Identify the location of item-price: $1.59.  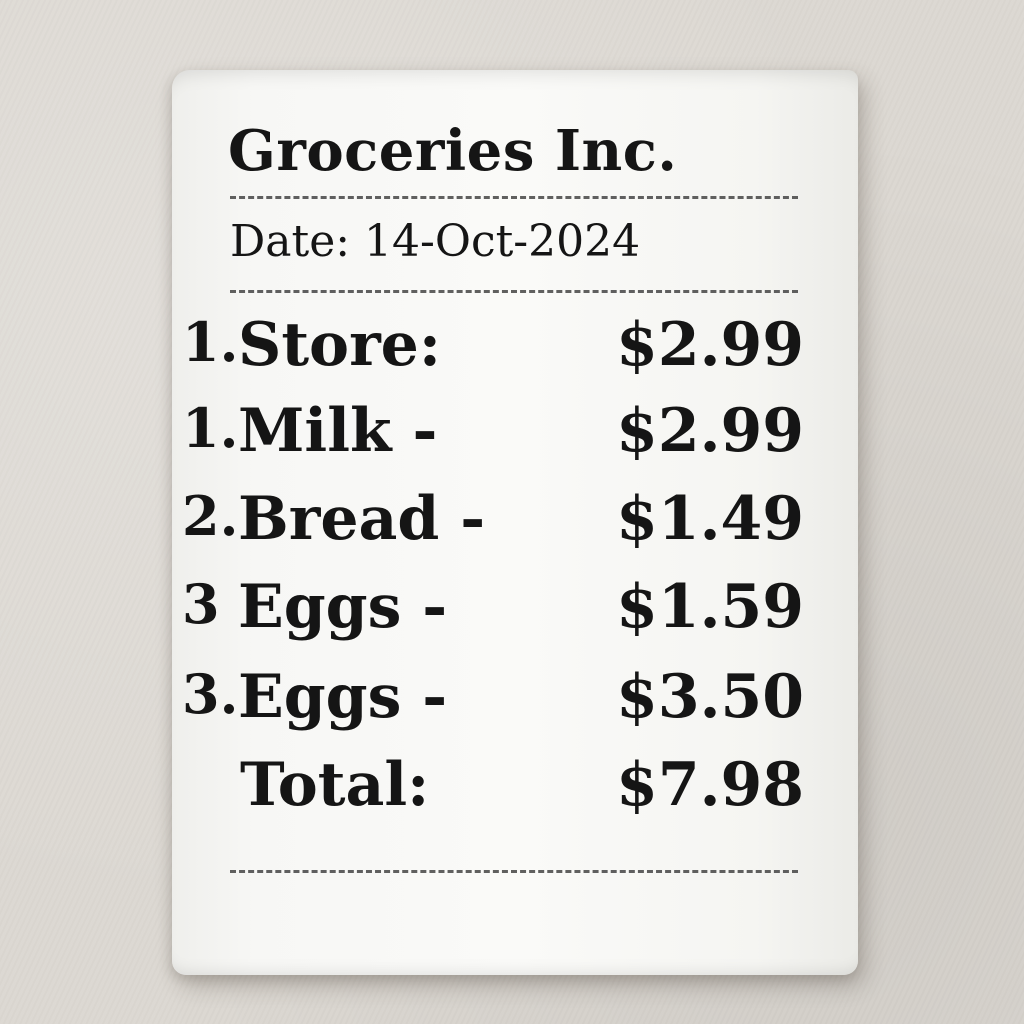
(710, 607).